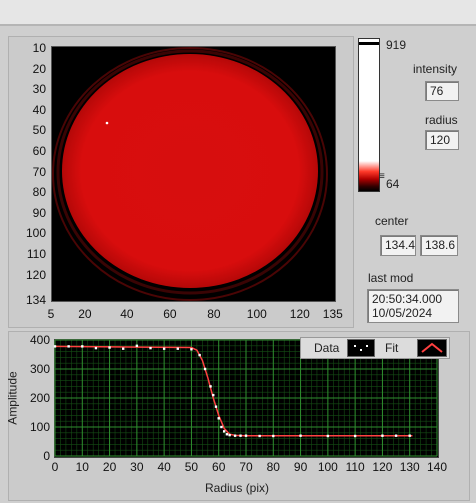  What do you see at coordinates (110, 467) in the screenshot?
I see `x-tick-label: 20` at bounding box center [110, 467].